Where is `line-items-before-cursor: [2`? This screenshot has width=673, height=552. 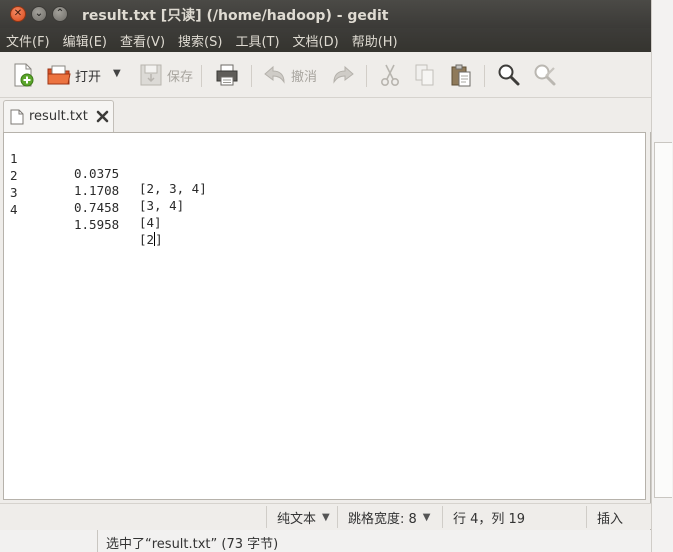 line-items-before-cursor: [2 is located at coordinates (147, 239).